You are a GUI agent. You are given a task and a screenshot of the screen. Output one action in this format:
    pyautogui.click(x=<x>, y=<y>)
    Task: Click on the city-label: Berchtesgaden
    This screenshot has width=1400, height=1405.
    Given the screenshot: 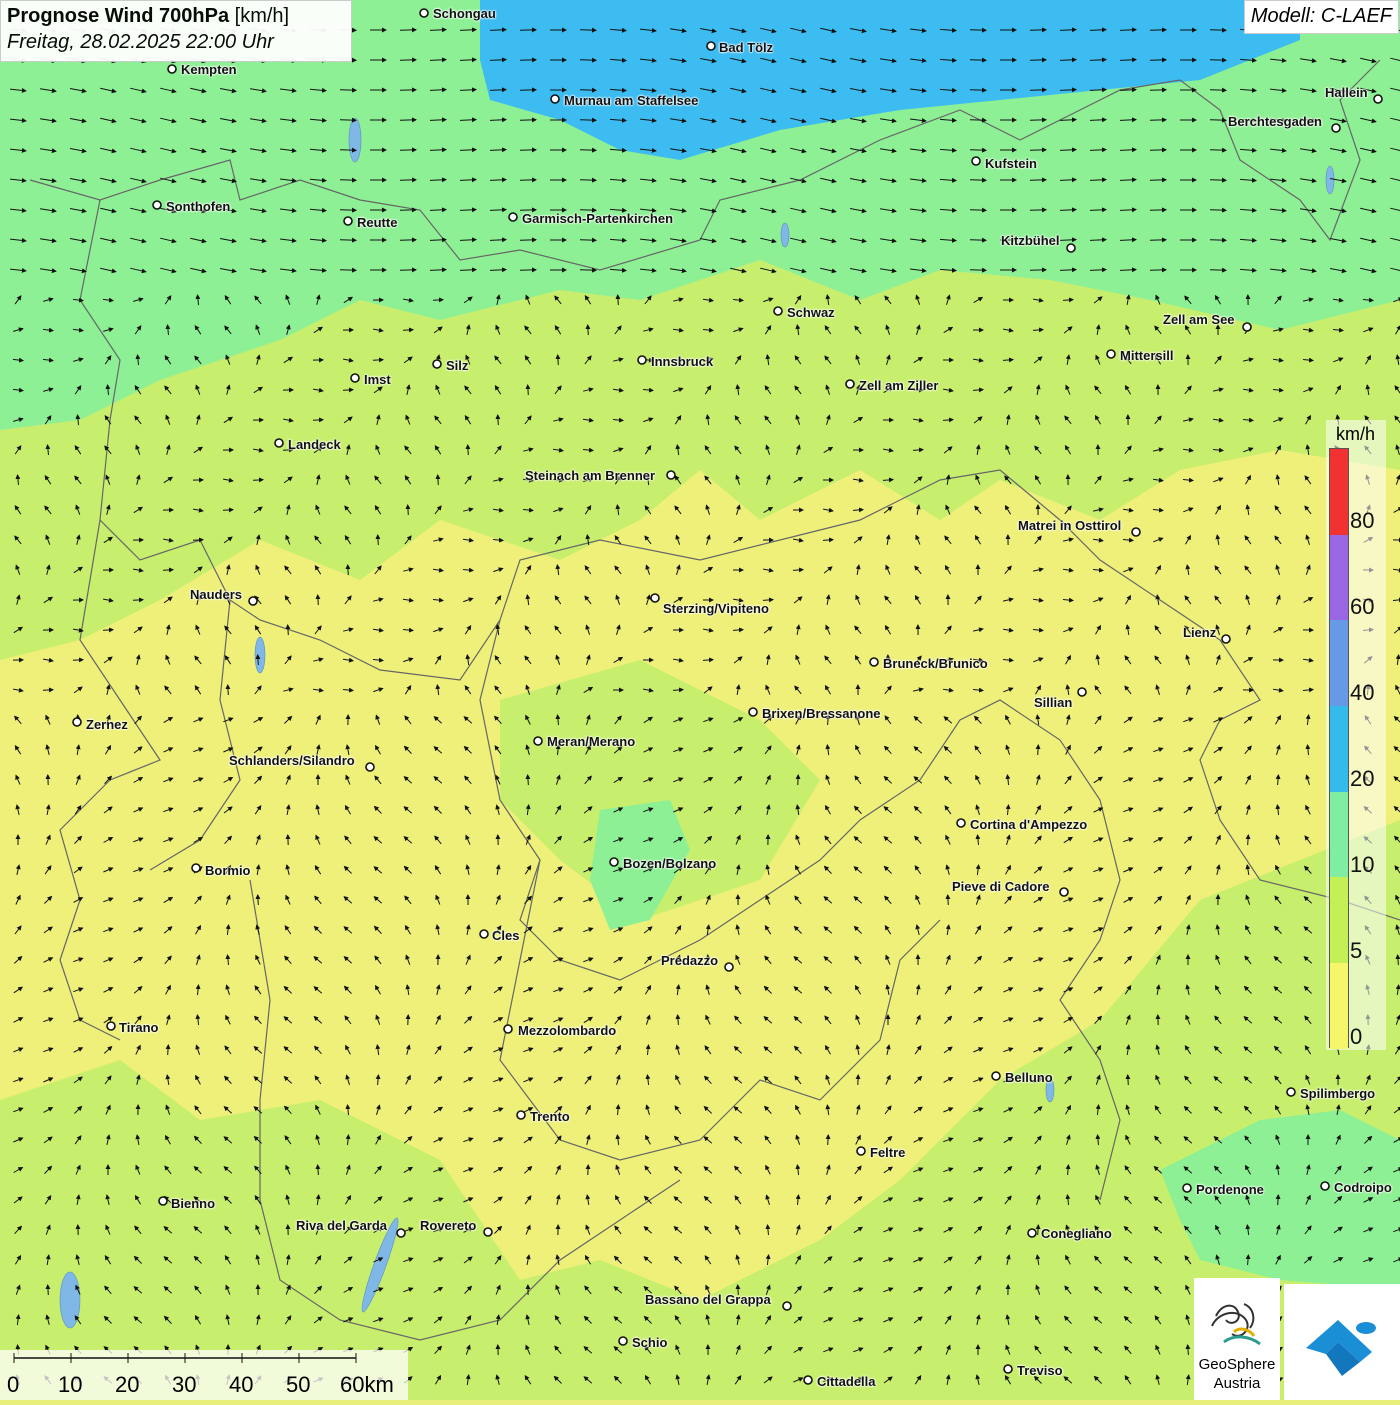 What is the action you would take?
    pyautogui.click(x=1275, y=121)
    